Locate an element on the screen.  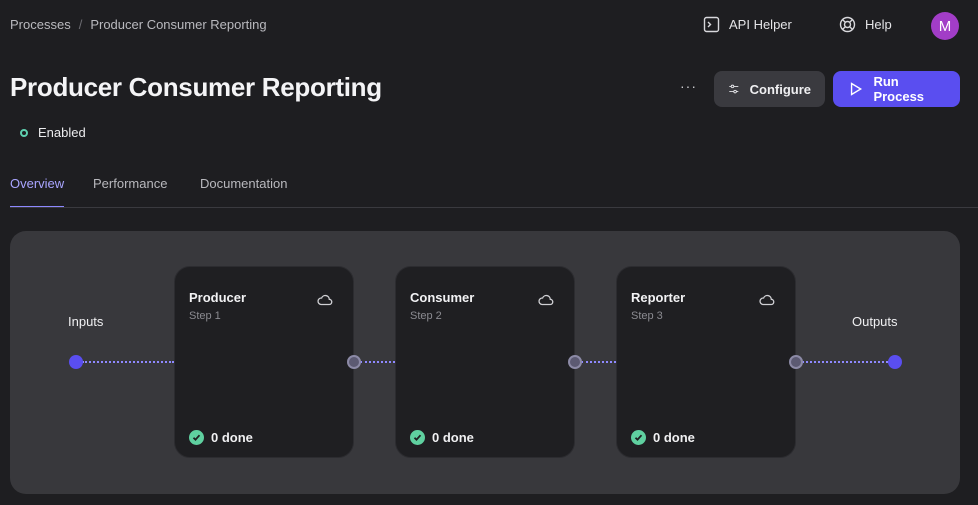
node-step: Step 2 is located at coordinates (426, 316).